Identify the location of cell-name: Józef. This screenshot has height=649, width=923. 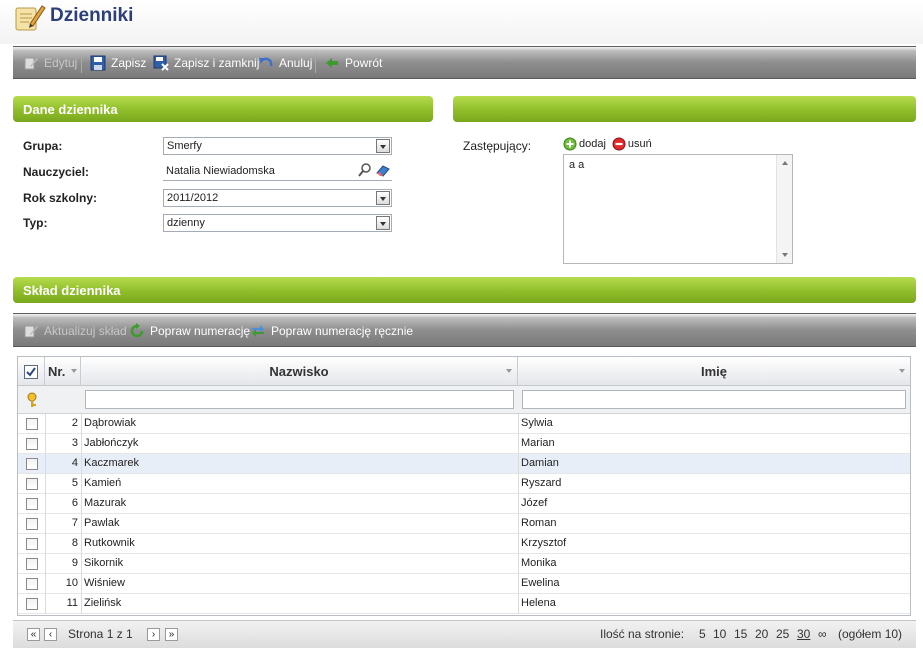
(534, 503).